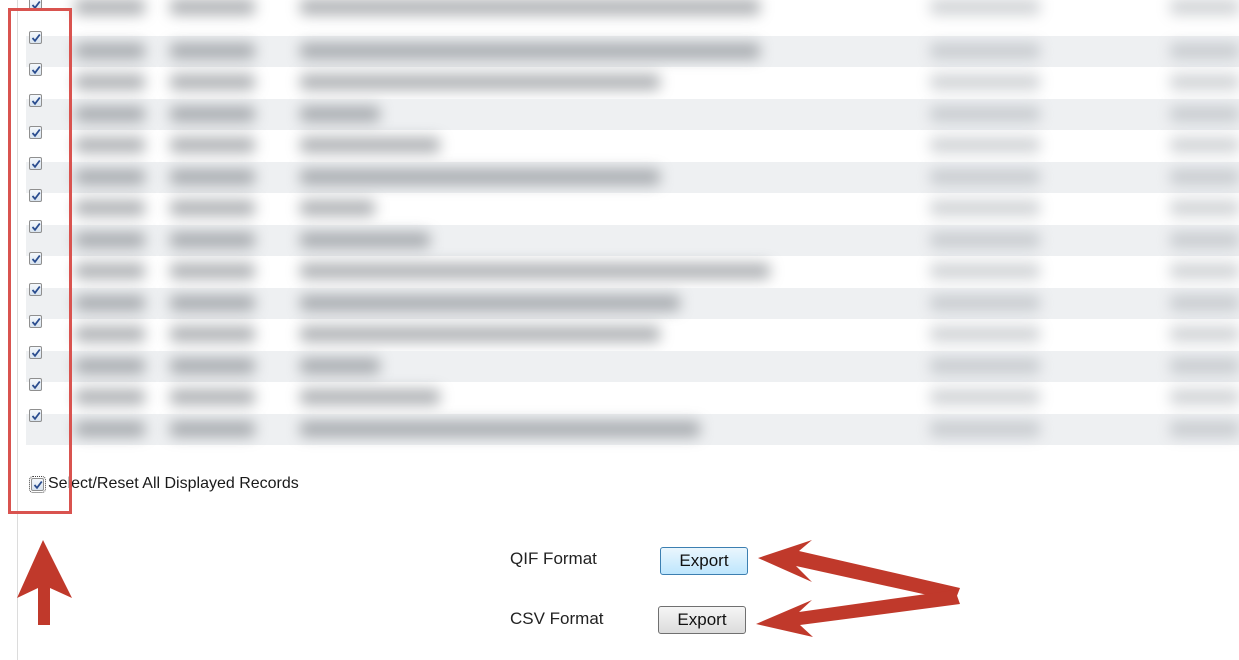 Image resolution: width=1239 pixels, height=660 pixels. I want to click on csv-format-label: CSV Format, so click(557, 618).